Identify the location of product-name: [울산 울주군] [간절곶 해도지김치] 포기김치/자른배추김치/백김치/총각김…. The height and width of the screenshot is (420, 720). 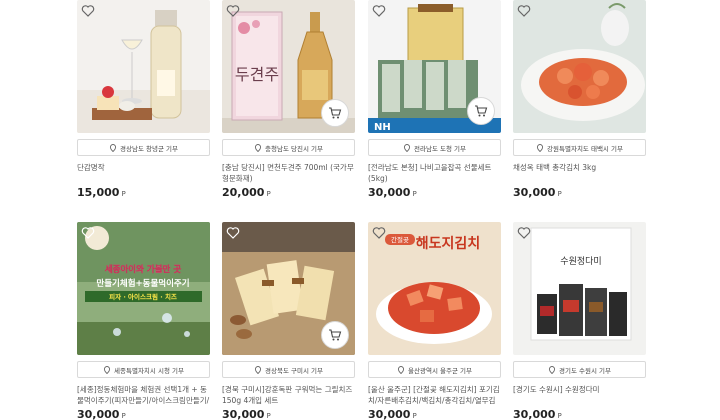
(434, 395).